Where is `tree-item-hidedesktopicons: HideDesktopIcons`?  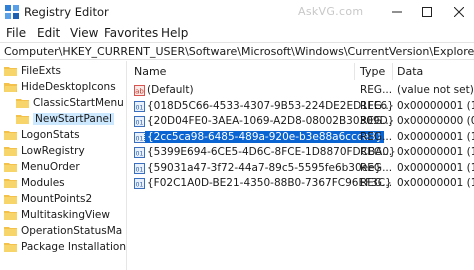
tree-item-hidedesktopicons: HideDesktopIcons is located at coordinates (60, 86).